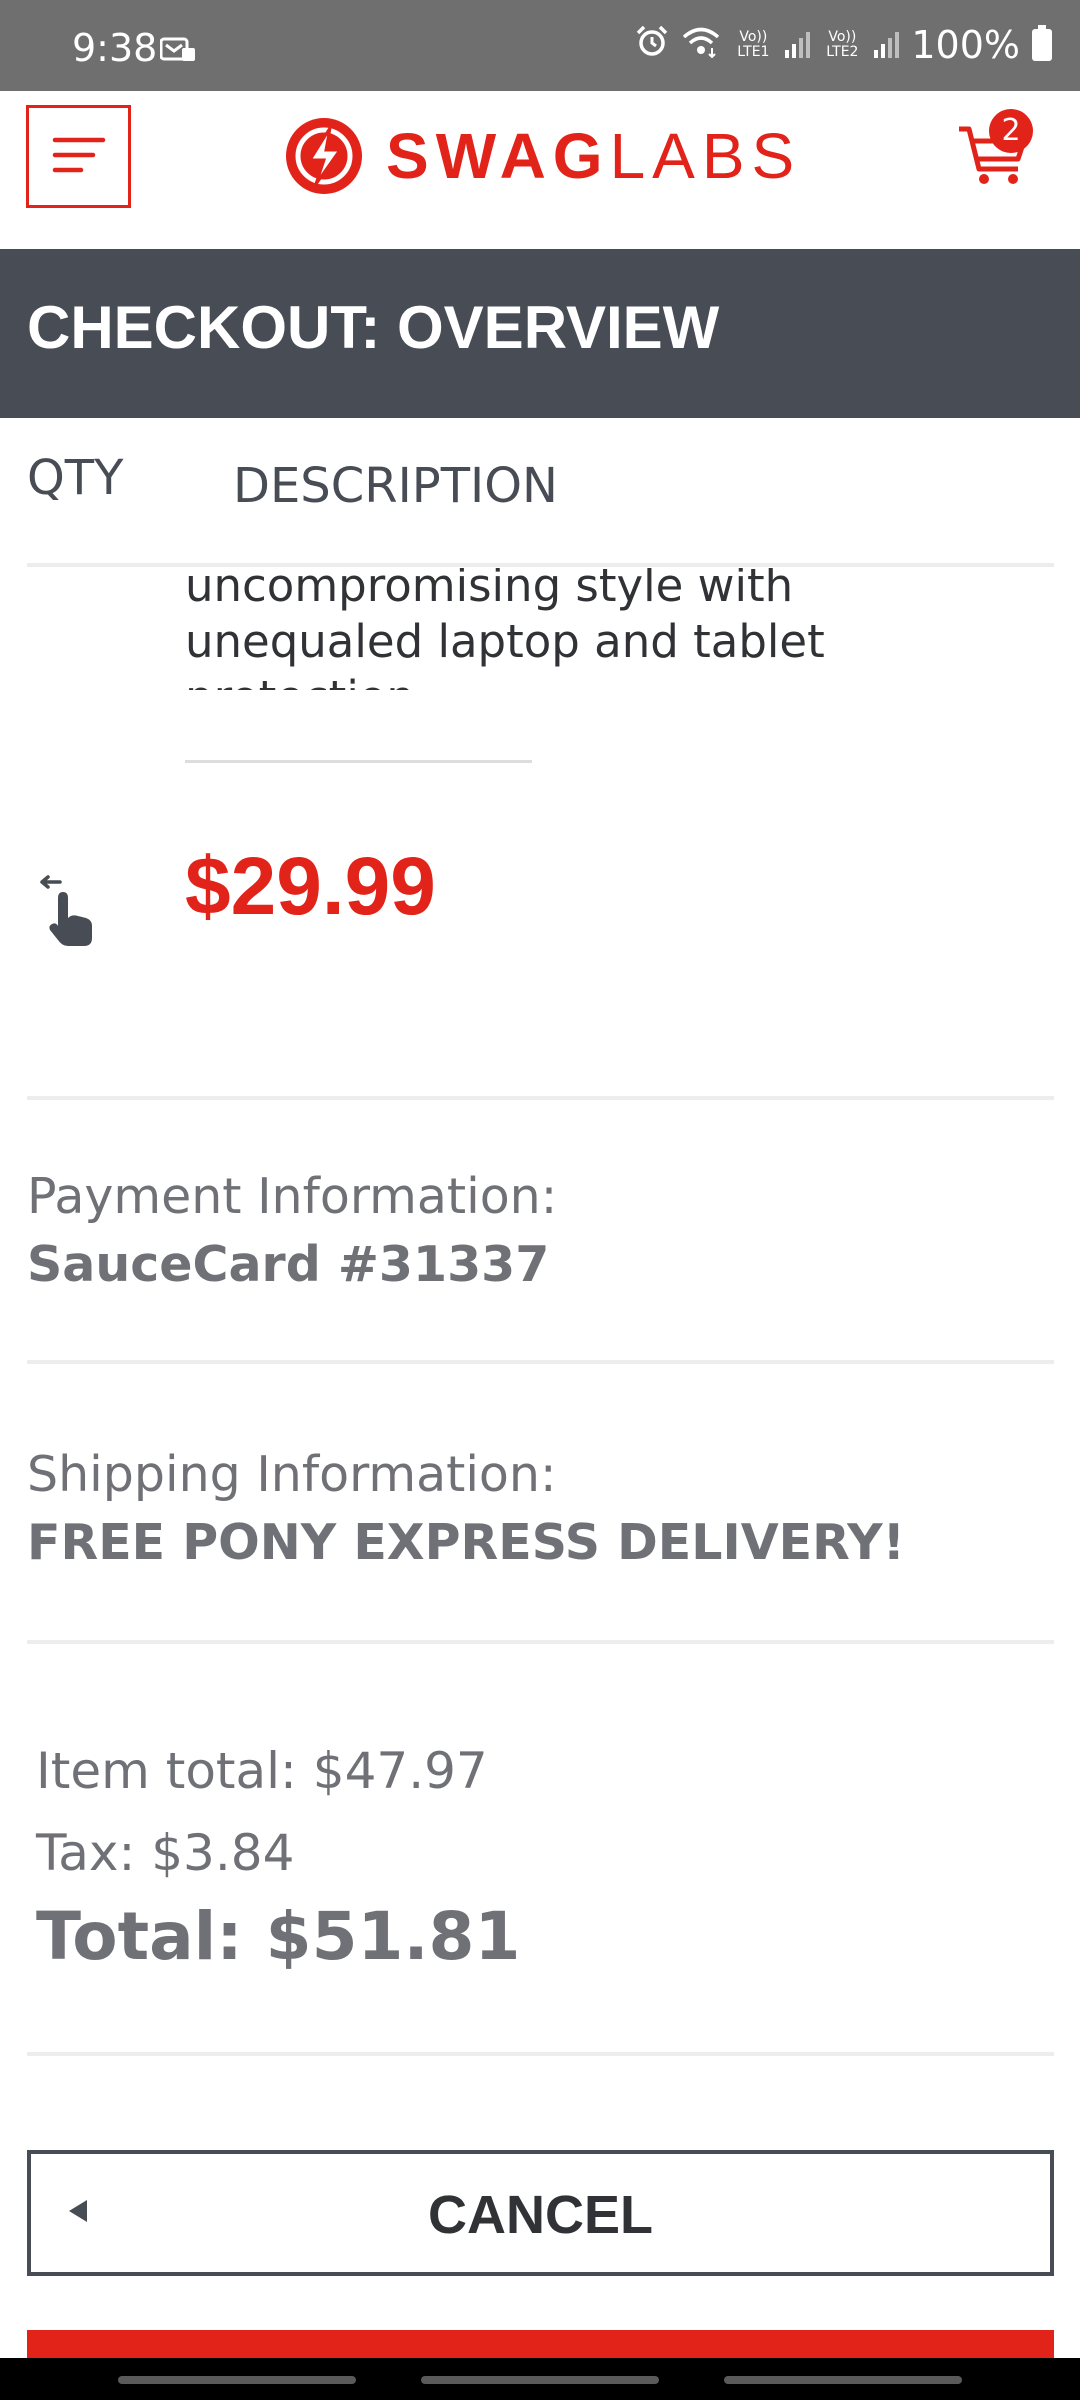  I want to click on cart-button: 2, so click(996, 151).